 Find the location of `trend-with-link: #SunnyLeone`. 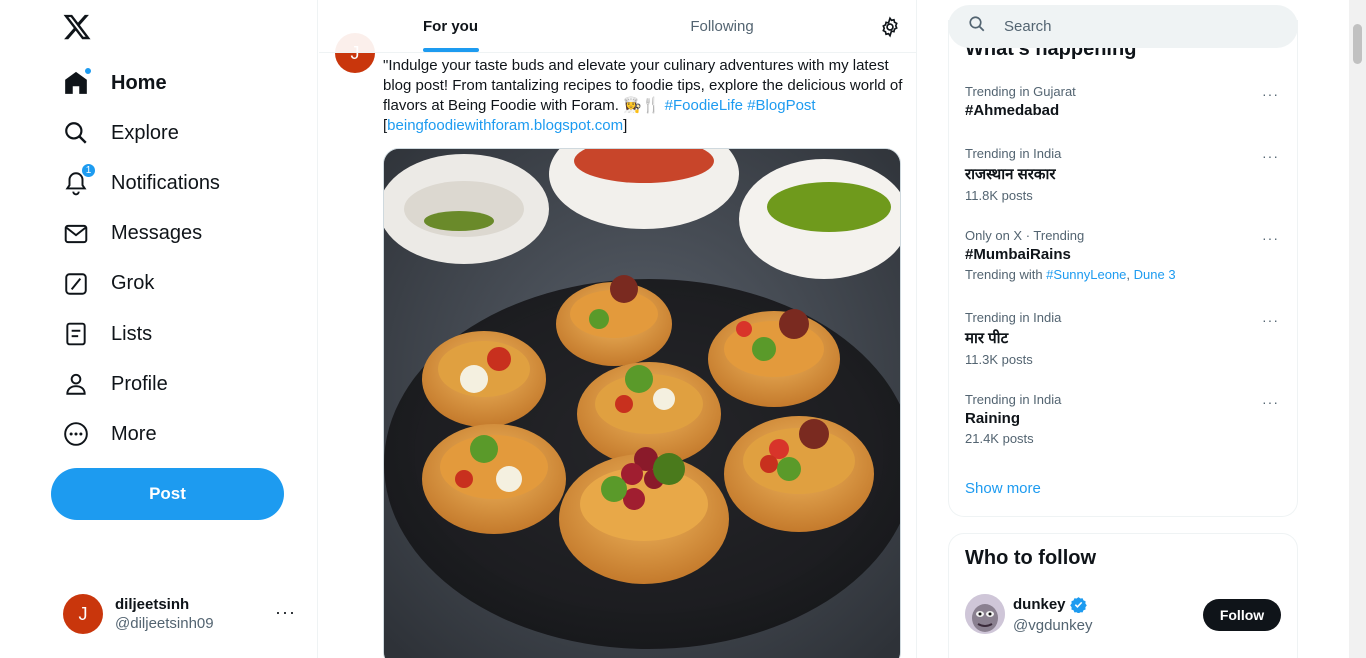

trend-with-link: #SunnyLeone is located at coordinates (1086, 274).